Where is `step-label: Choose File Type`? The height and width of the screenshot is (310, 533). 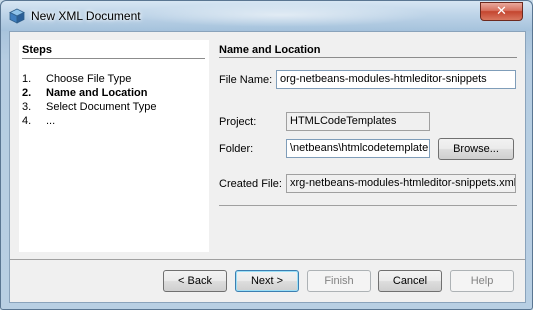 step-label: Choose File Type is located at coordinates (89, 79).